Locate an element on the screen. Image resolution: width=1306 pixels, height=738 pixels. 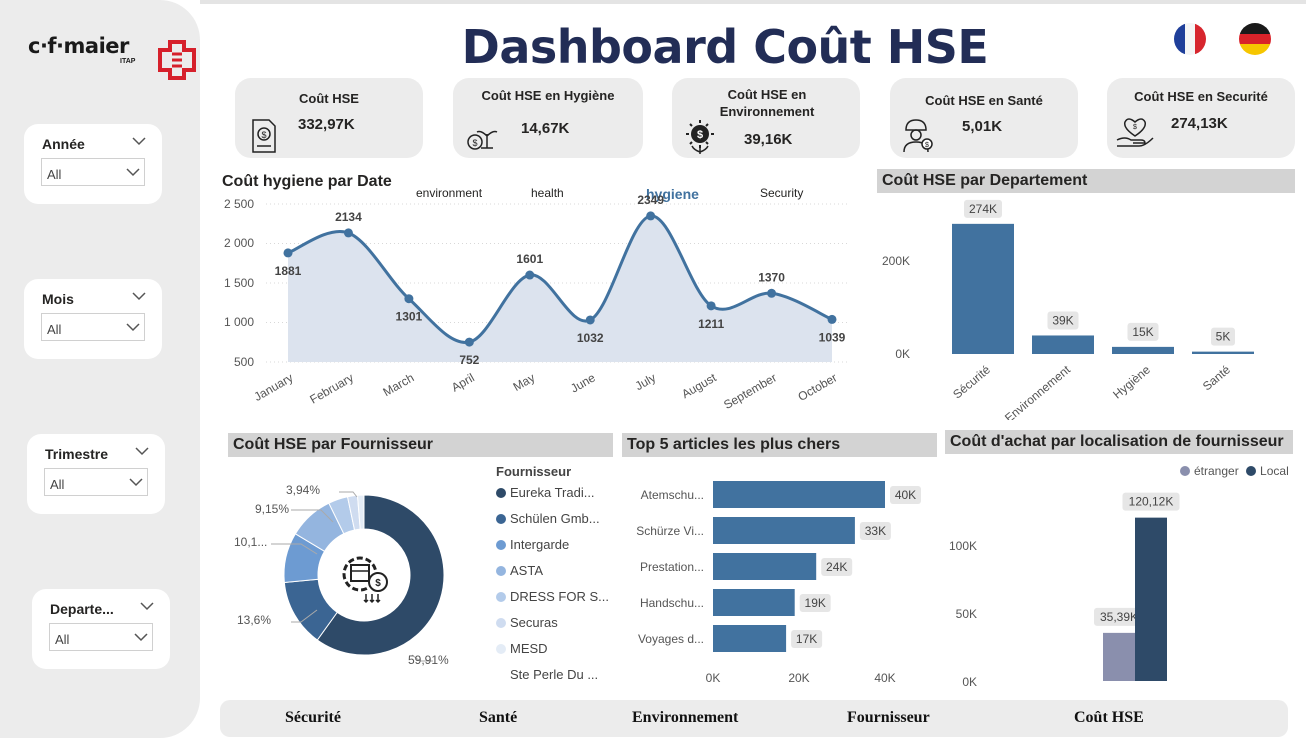
data-label: 24K is located at coordinates (836, 567).